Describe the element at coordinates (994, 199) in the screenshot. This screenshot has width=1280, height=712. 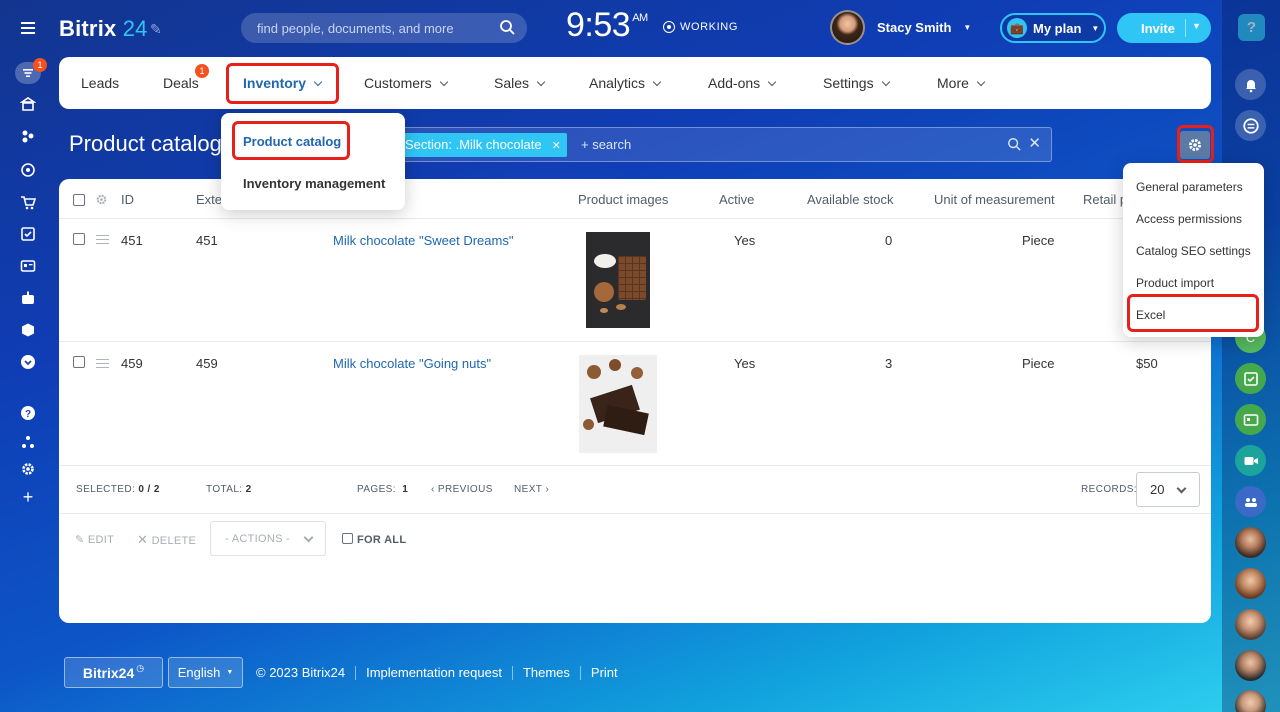
I see `col-header-unit: Unit of measurement` at that location.